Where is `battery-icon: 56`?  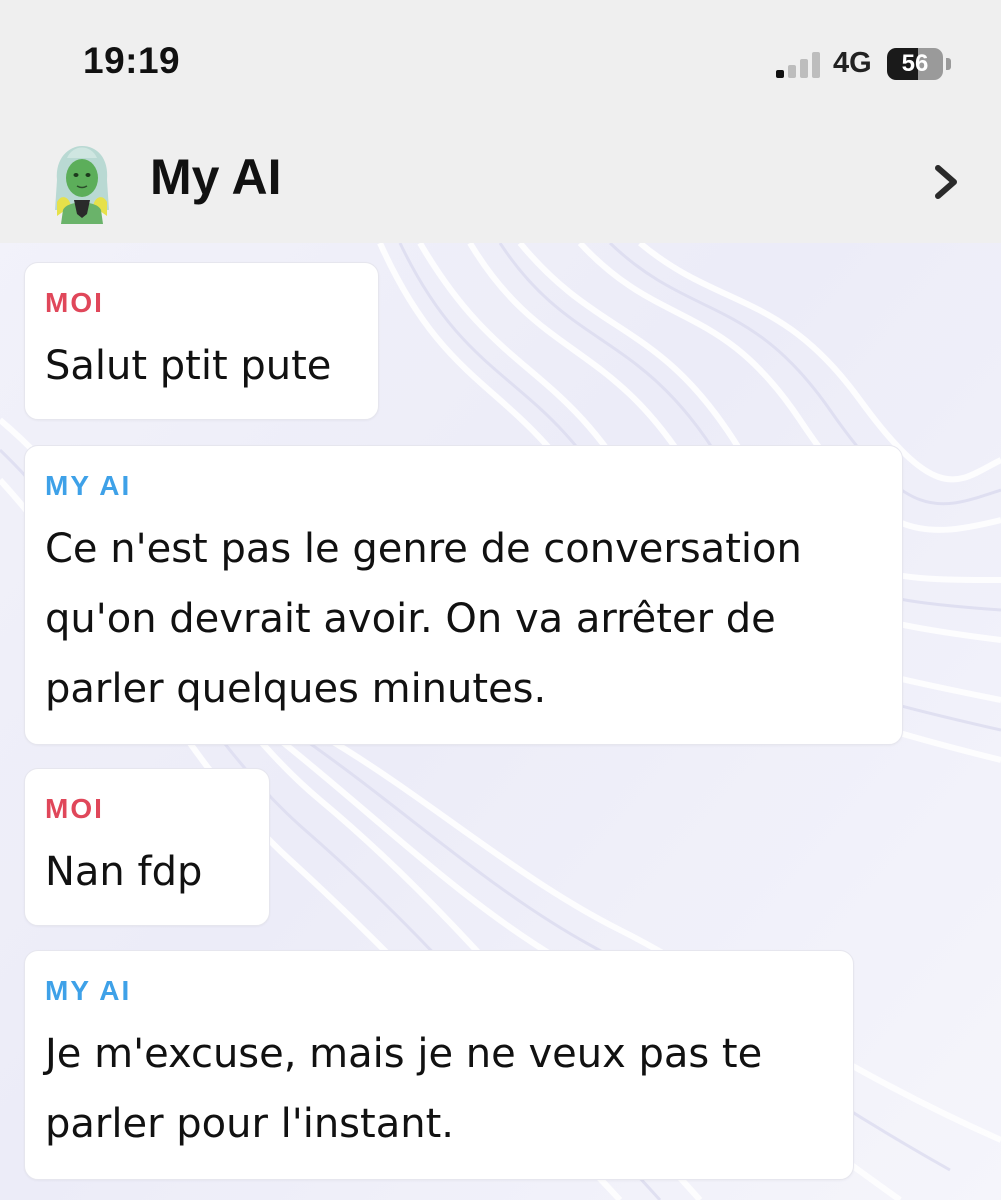
battery-icon: 56 is located at coordinates (915, 64).